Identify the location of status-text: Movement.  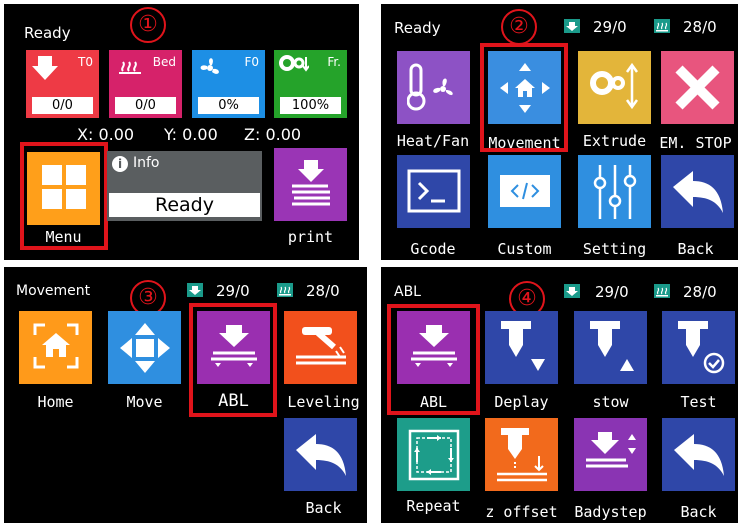
(53, 291).